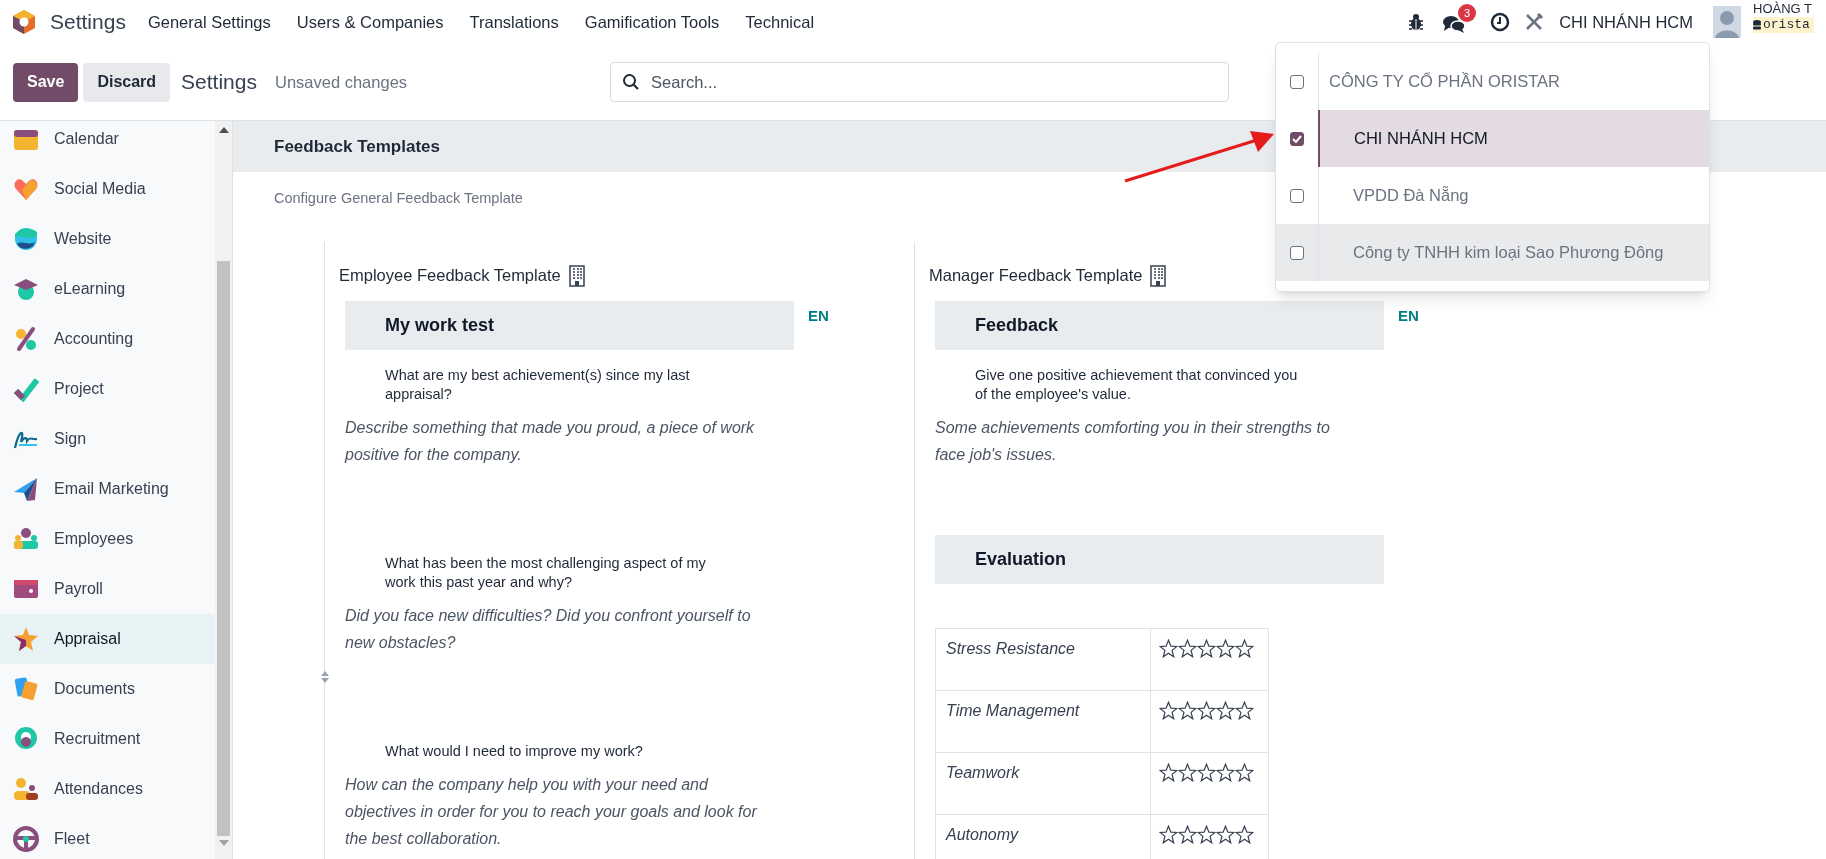 The height and width of the screenshot is (859, 1826). Describe the element at coordinates (1043, 836) in the screenshot. I see `table-cell: Autonomy` at that location.